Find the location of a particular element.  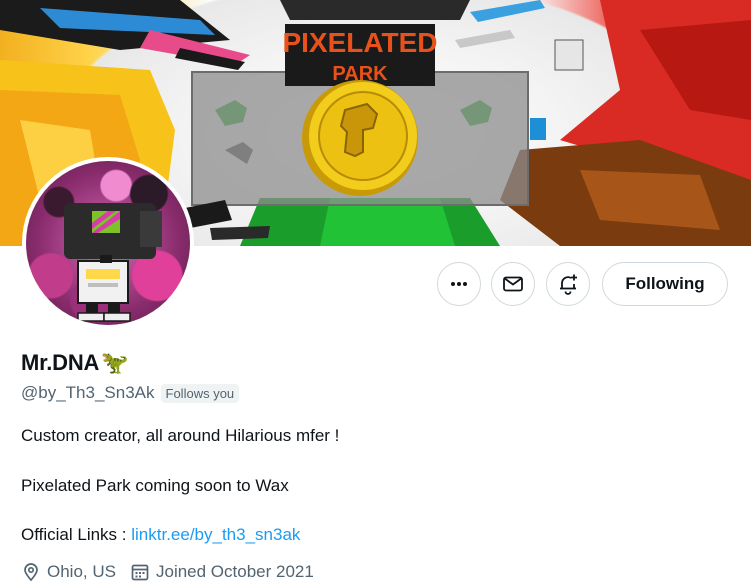

location-text: Ohio, US is located at coordinates (81, 571).